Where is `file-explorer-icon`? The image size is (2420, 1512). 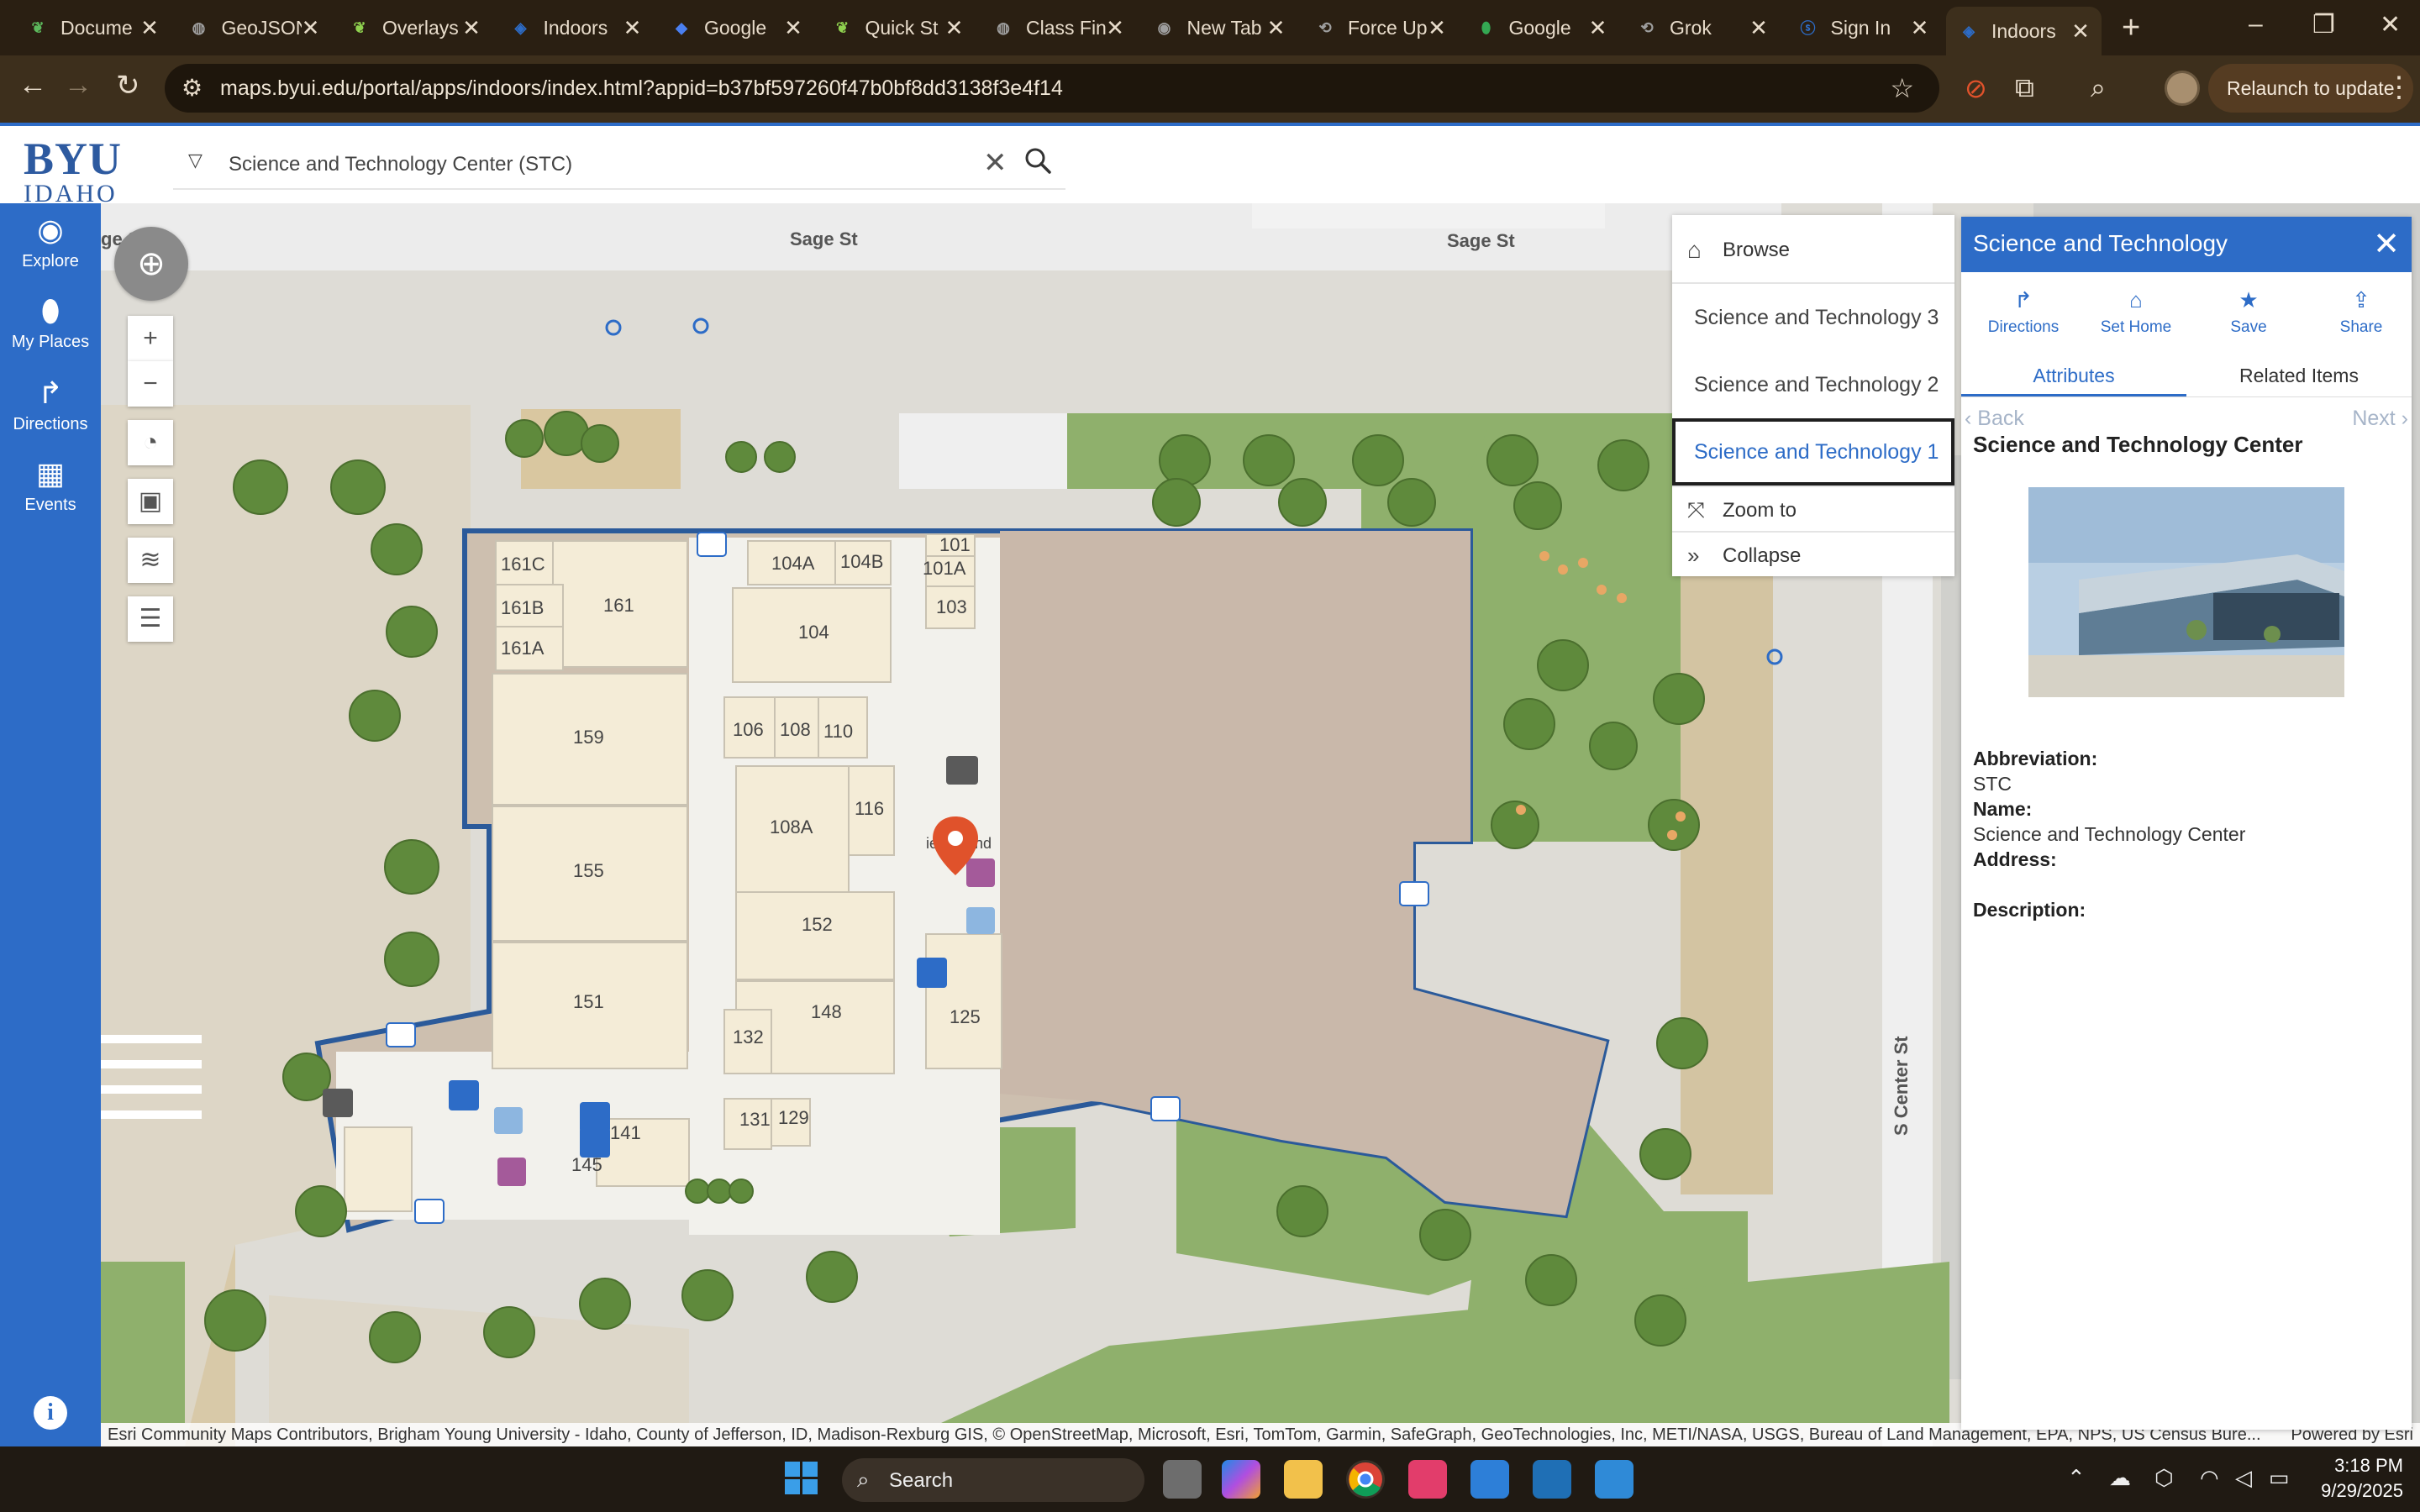
file-explorer-icon is located at coordinates (1303, 1479).